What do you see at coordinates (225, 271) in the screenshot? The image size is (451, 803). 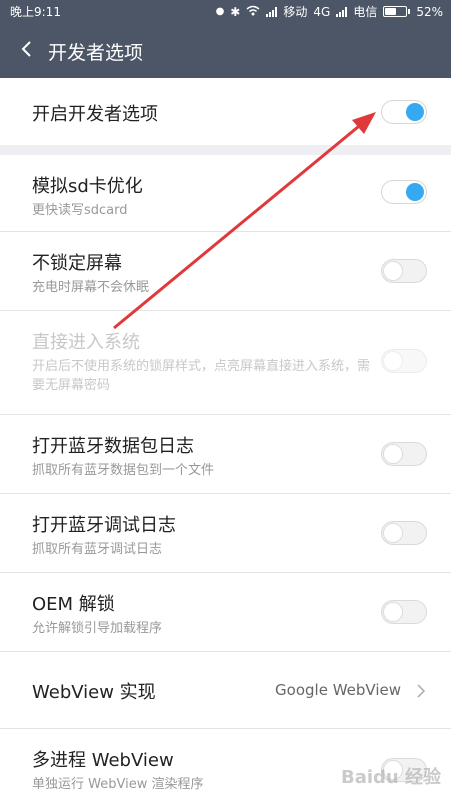 I see `list-item-no-lock-screen: 不锁定屏幕 充电时屏幕不会休眠` at bounding box center [225, 271].